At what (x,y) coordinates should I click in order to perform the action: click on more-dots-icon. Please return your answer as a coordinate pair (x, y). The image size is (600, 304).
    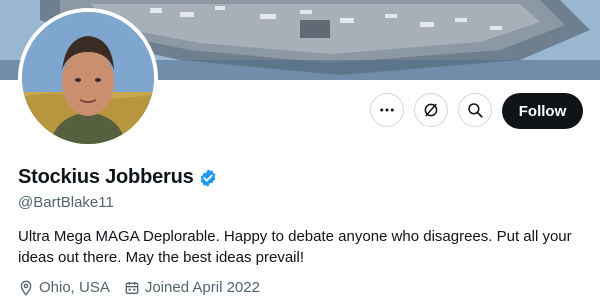
    Looking at the image, I should click on (387, 110).